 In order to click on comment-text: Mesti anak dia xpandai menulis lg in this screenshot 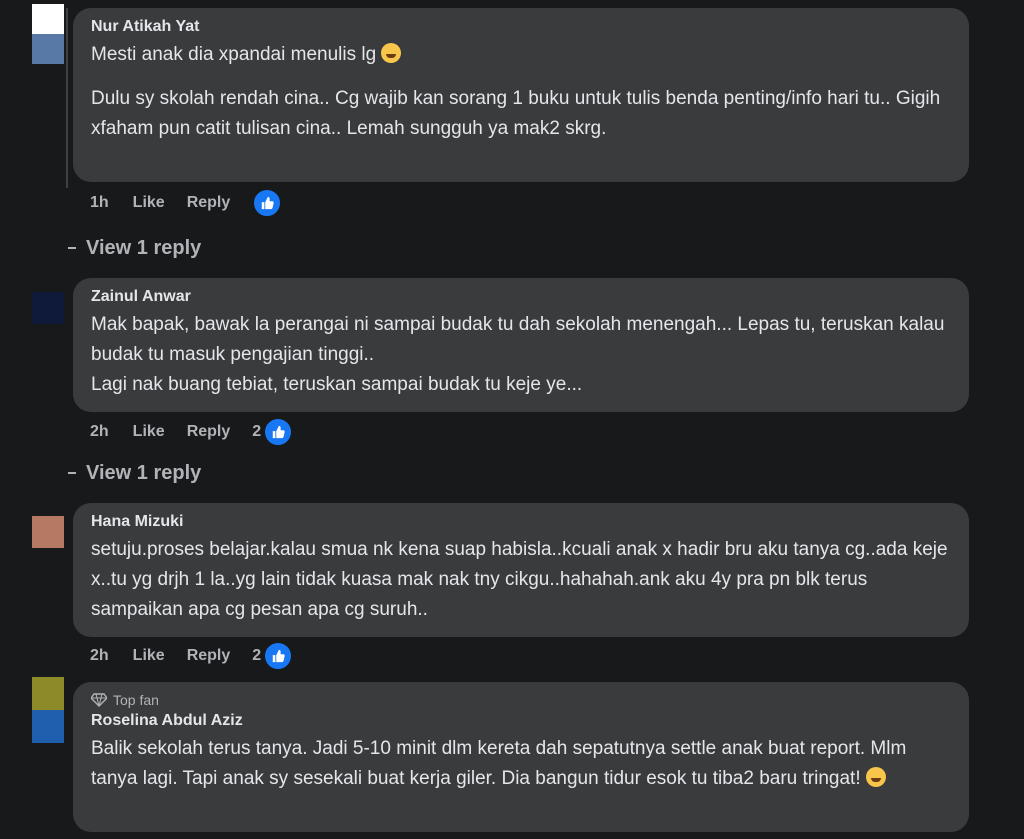, I will do `click(521, 55)`.